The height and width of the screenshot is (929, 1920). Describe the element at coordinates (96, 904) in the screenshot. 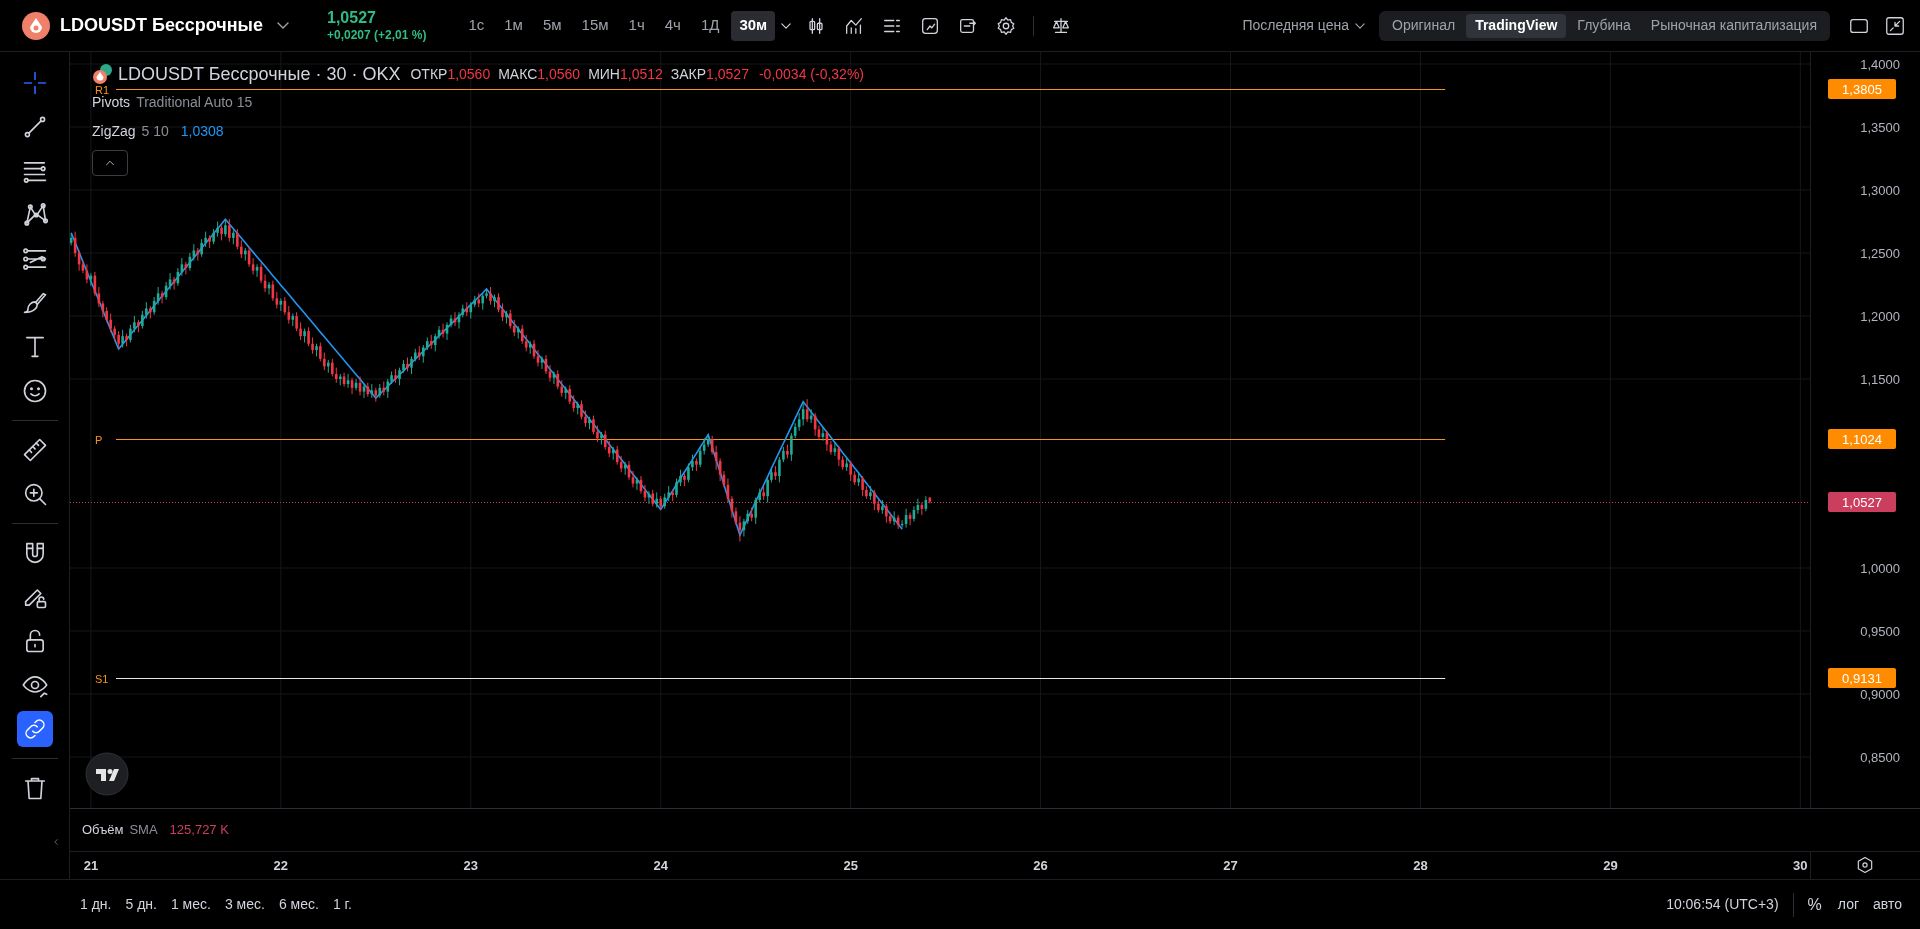

I see `range-button: 1 дн.` at that location.